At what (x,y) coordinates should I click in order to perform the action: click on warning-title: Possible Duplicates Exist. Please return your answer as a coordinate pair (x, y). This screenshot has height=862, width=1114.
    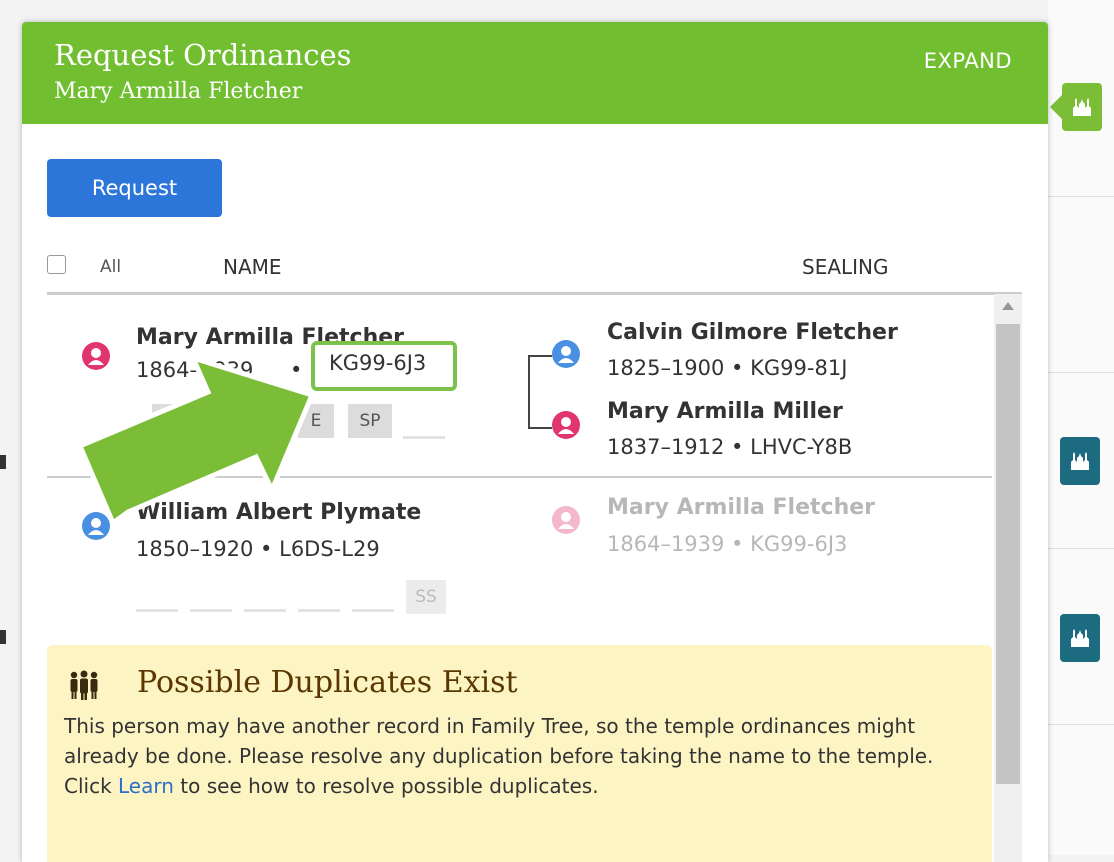
    Looking at the image, I should click on (327, 682).